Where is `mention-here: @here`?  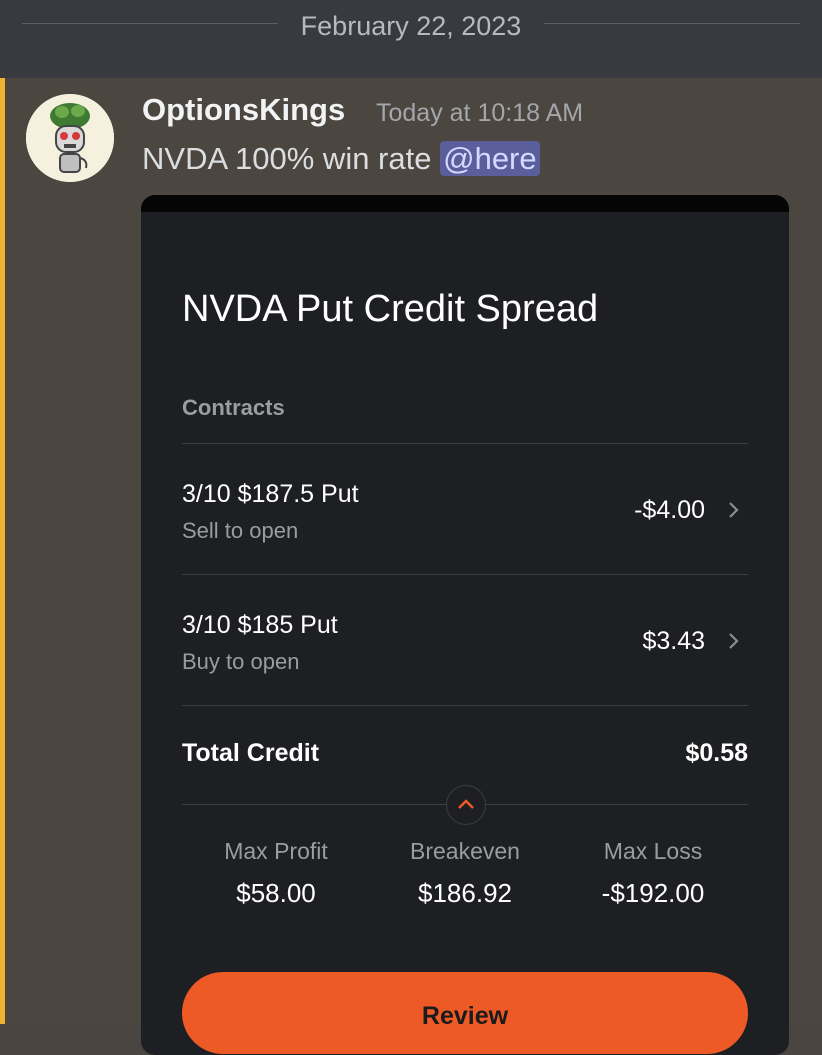
mention-here: @here is located at coordinates (490, 158).